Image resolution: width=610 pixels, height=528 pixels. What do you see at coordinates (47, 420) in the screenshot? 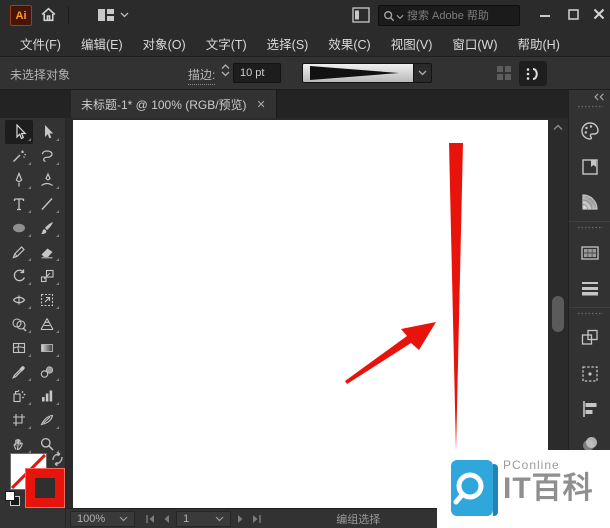
I see `tool-slice` at bounding box center [47, 420].